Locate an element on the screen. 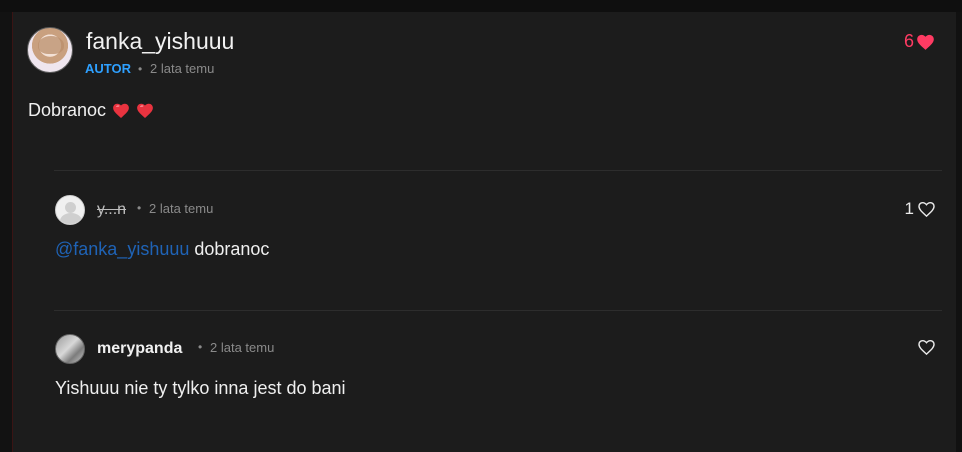 This screenshot has width=962, height=452. reply-body: @fanka_yishuuu dobranoc is located at coordinates (162, 249).